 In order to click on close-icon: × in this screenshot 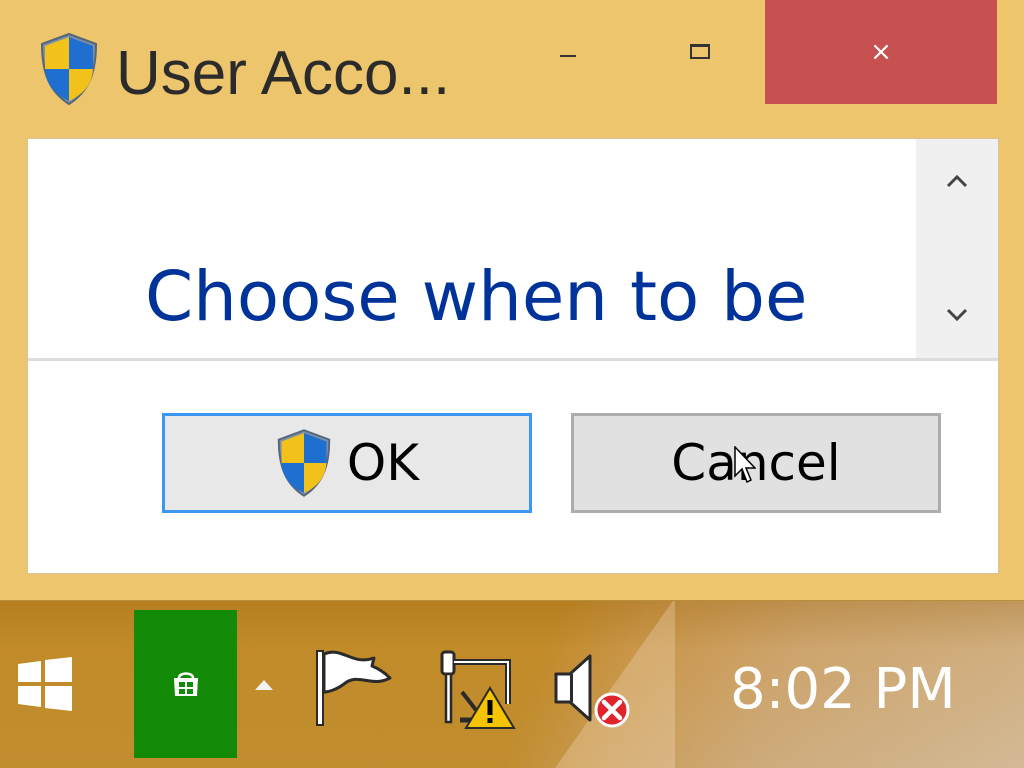, I will do `click(881, 52)`.